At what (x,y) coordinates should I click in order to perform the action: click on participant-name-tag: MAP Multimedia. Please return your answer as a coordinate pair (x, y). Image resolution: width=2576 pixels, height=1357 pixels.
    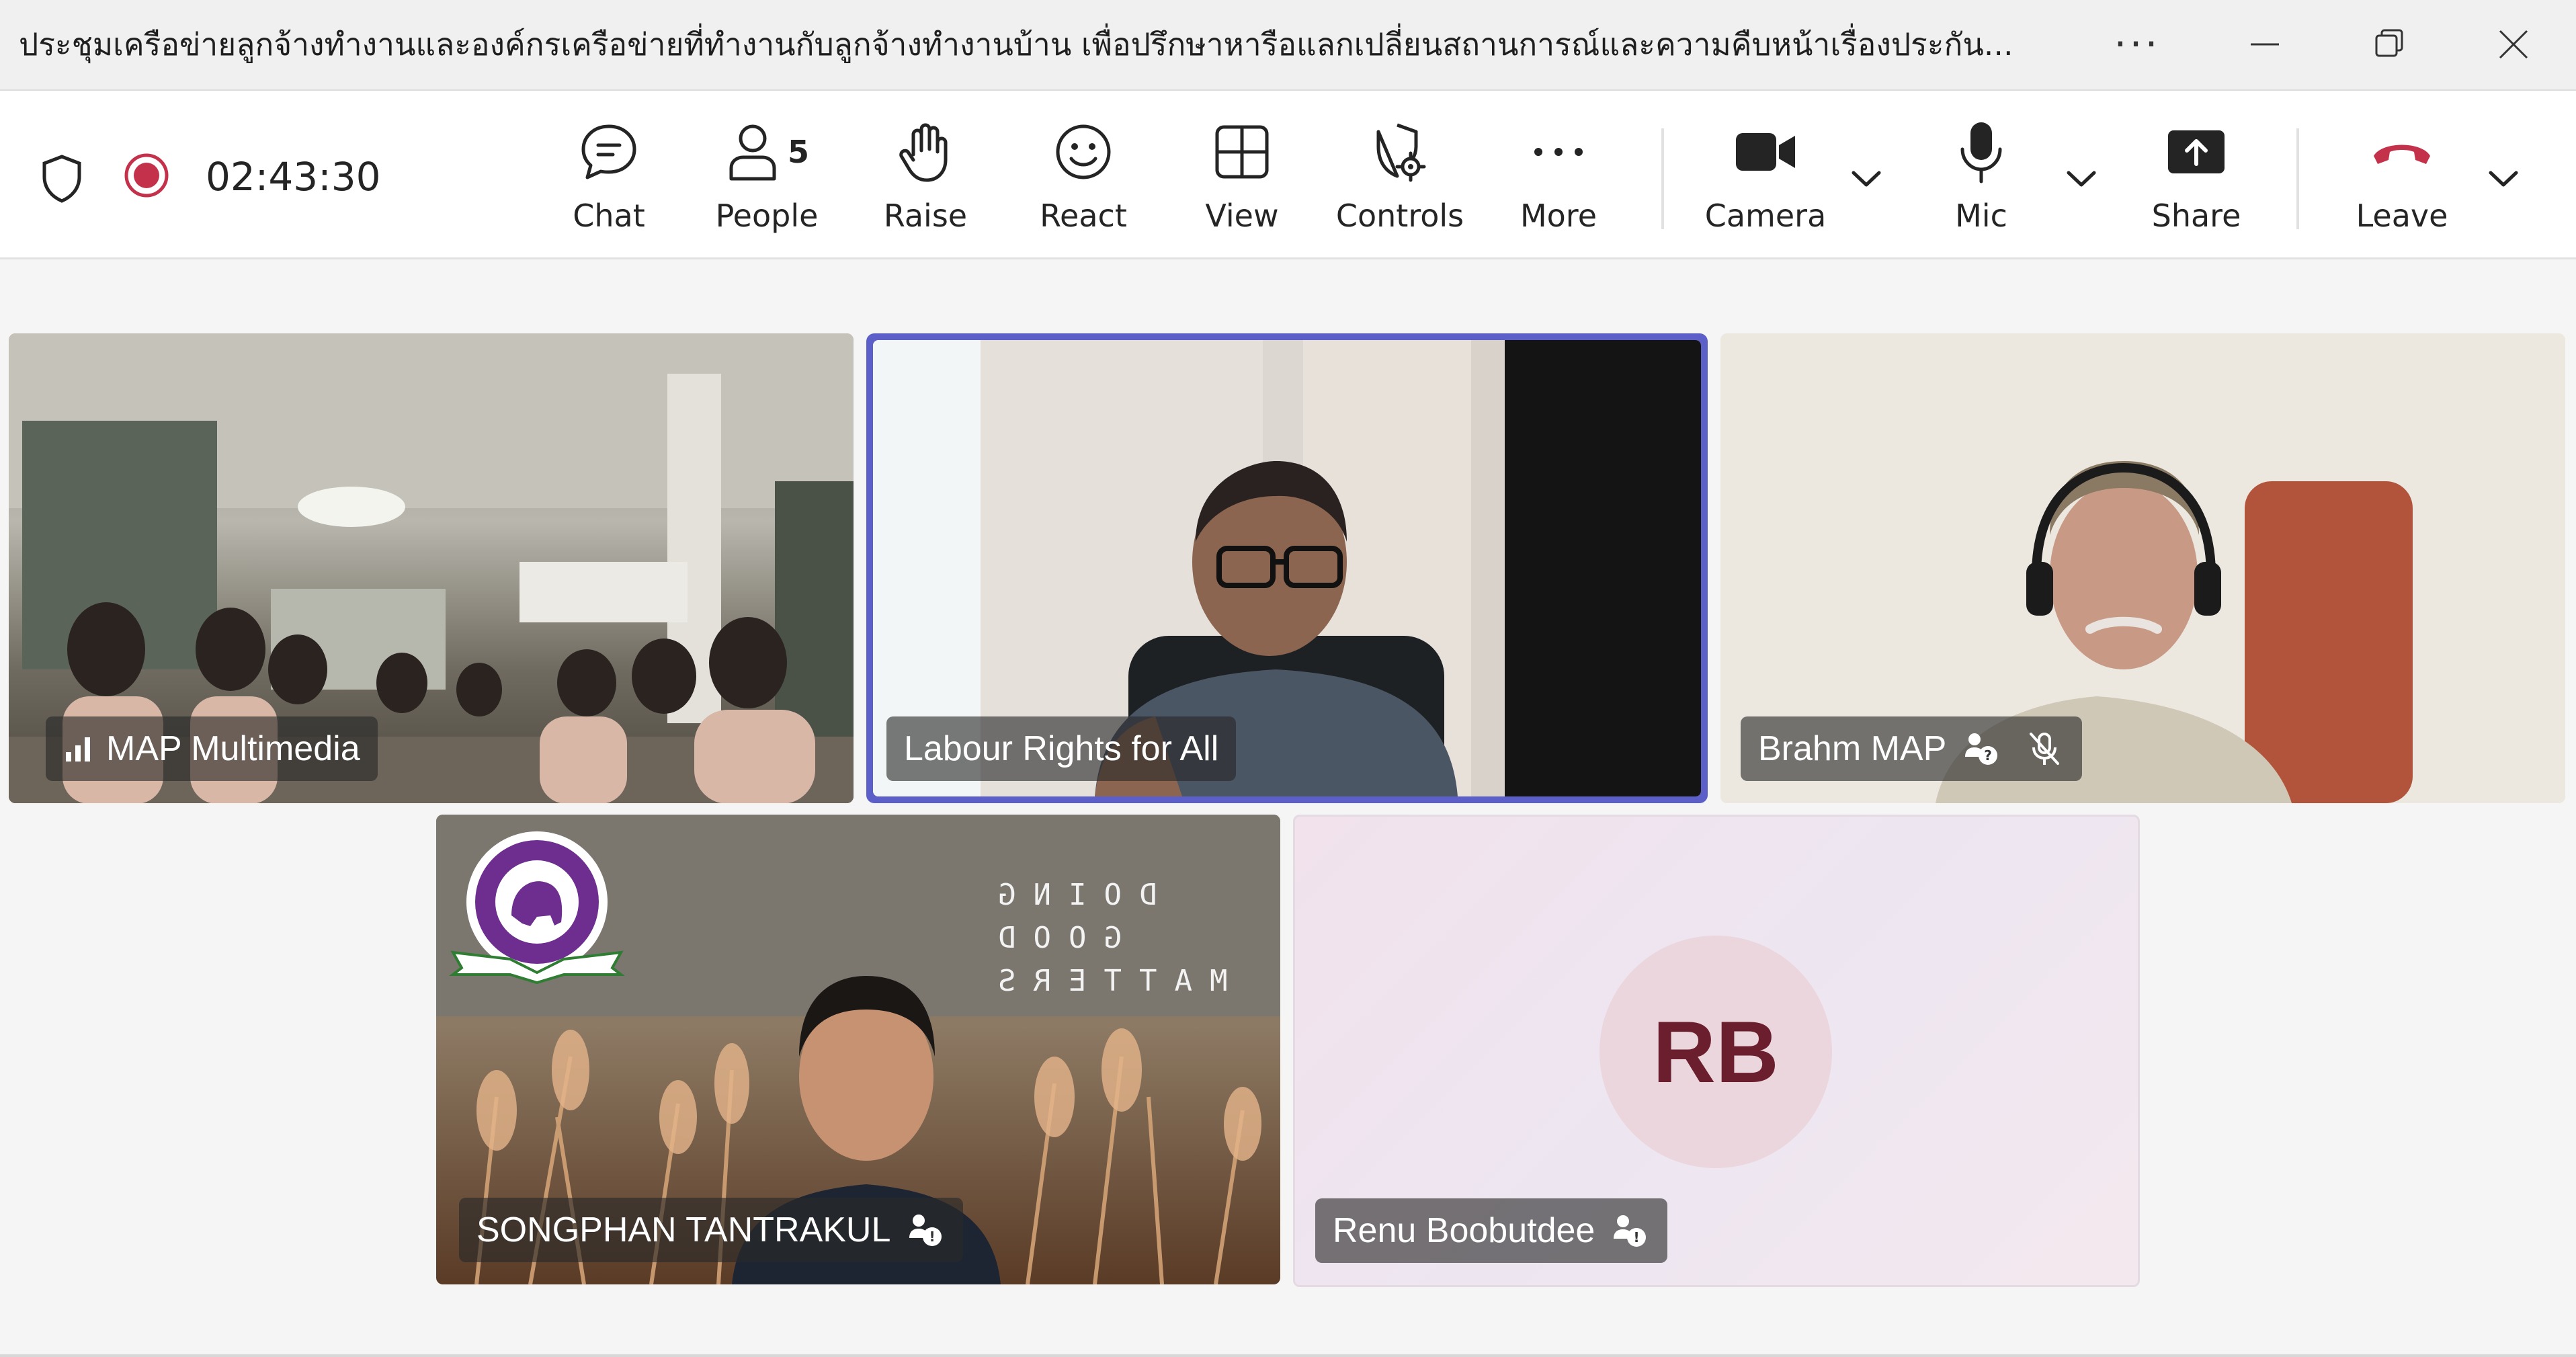
    Looking at the image, I should click on (212, 749).